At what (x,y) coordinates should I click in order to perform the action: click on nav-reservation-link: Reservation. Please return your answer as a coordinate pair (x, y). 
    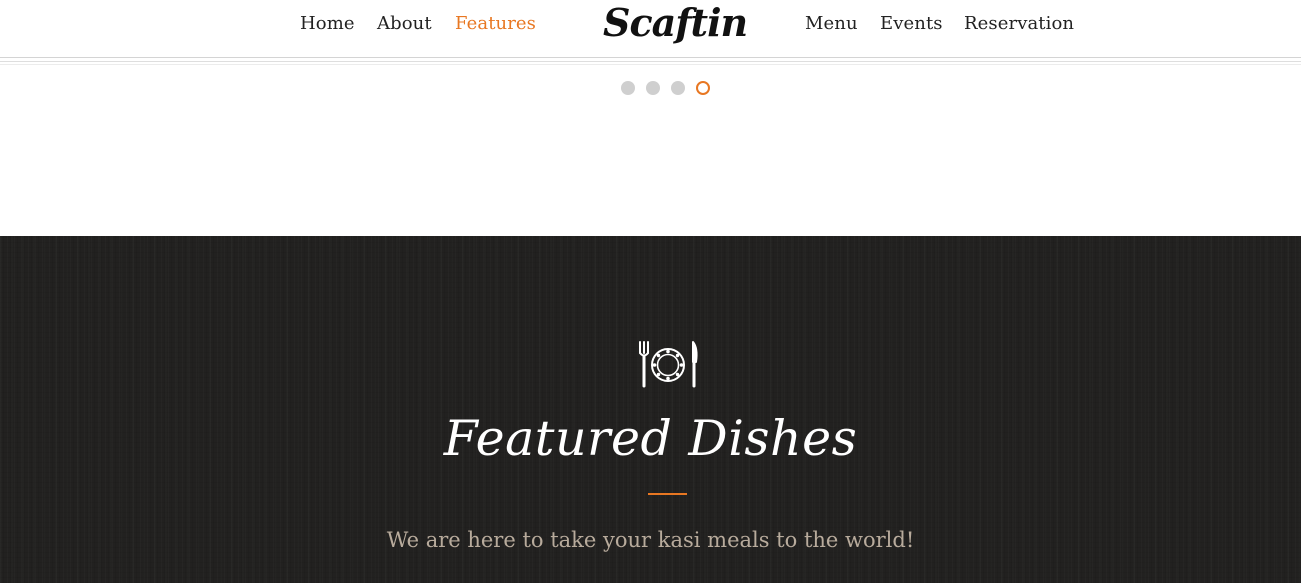
    Looking at the image, I should click on (1019, 23).